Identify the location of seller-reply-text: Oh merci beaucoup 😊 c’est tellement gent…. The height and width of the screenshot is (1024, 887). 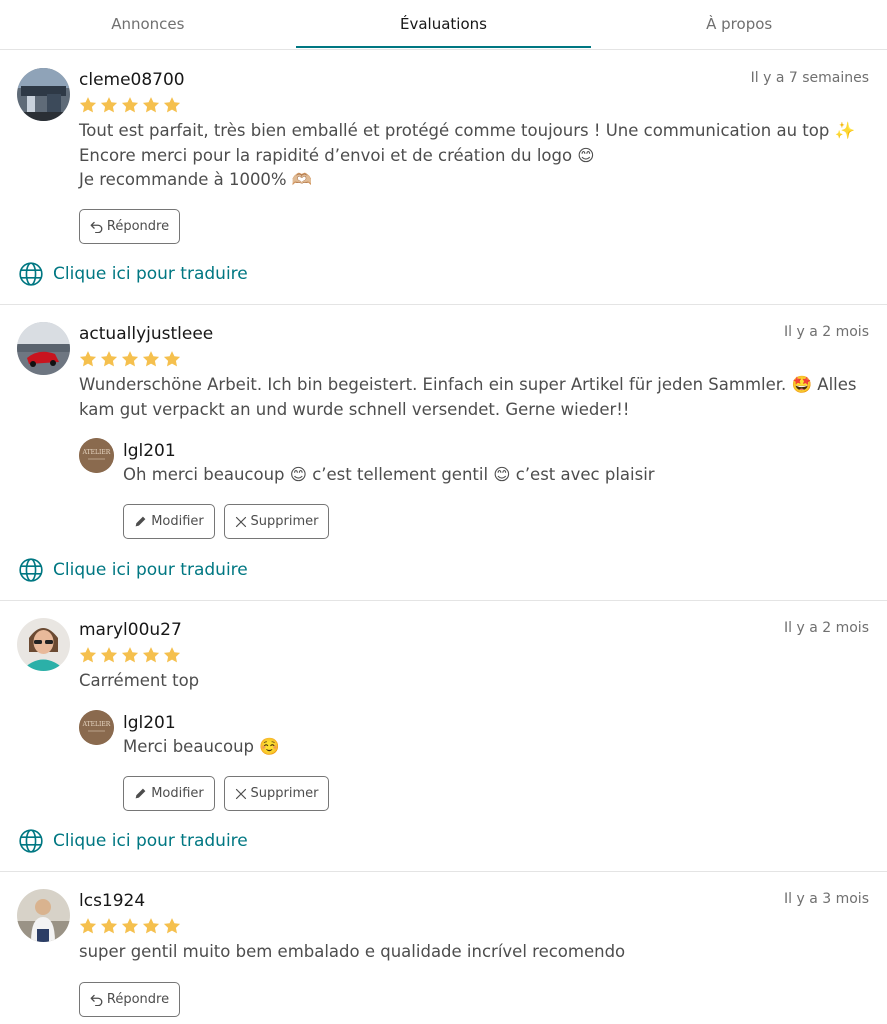
(389, 474).